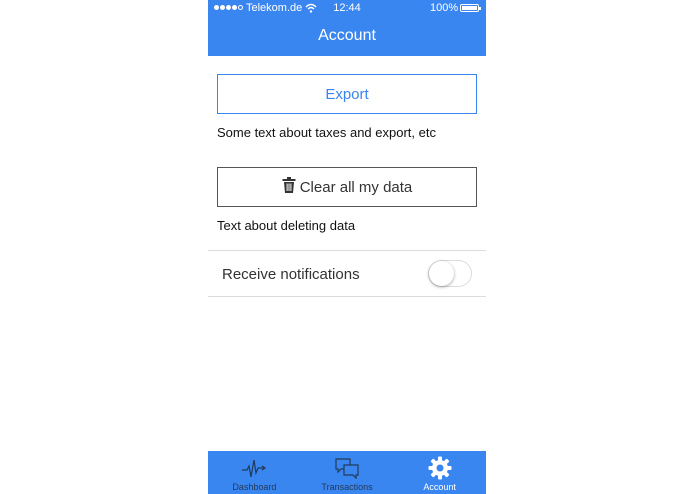 This screenshot has width=695, height=494. What do you see at coordinates (347, 487) in the screenshot?
I see `tab-label: Transactions` at bounding box center [347, 487].